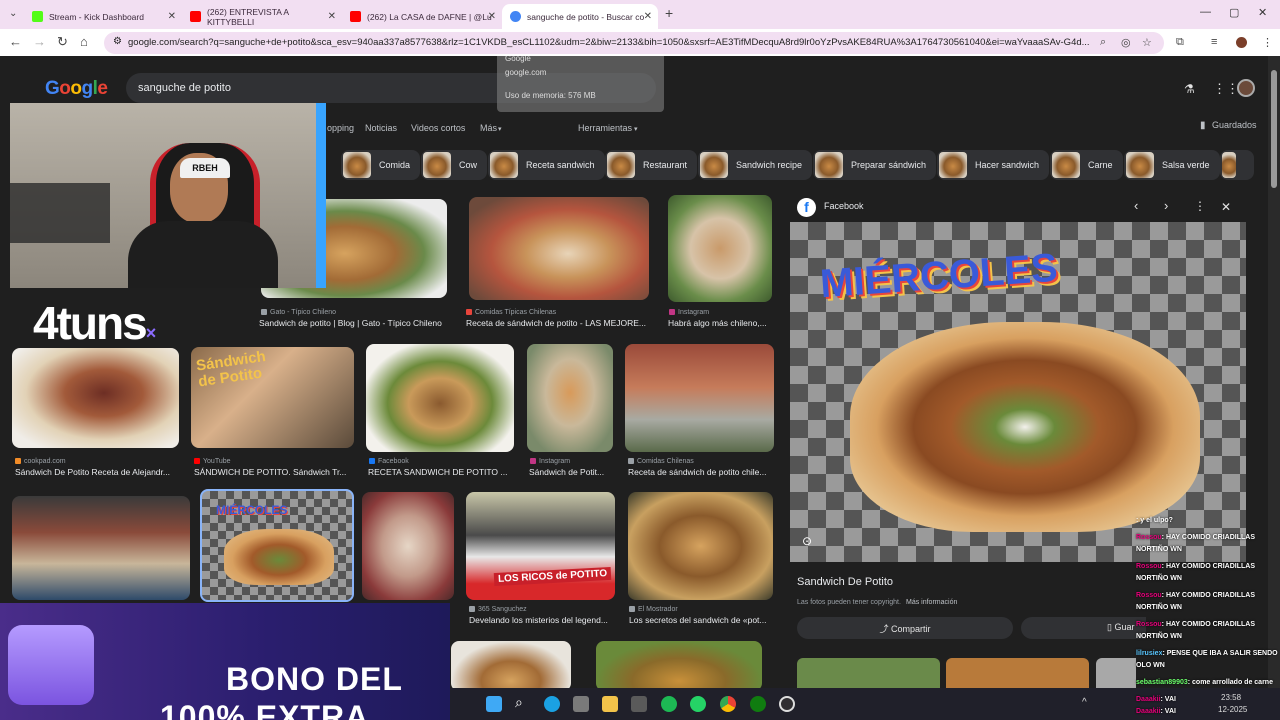 This screenshot has width=1280, height=720. What do you see at coordinates (993, 165) in the screenshot?
I see `chip-hacer-sandwich: Hacer sandwich` at bounding box center [993, 165].